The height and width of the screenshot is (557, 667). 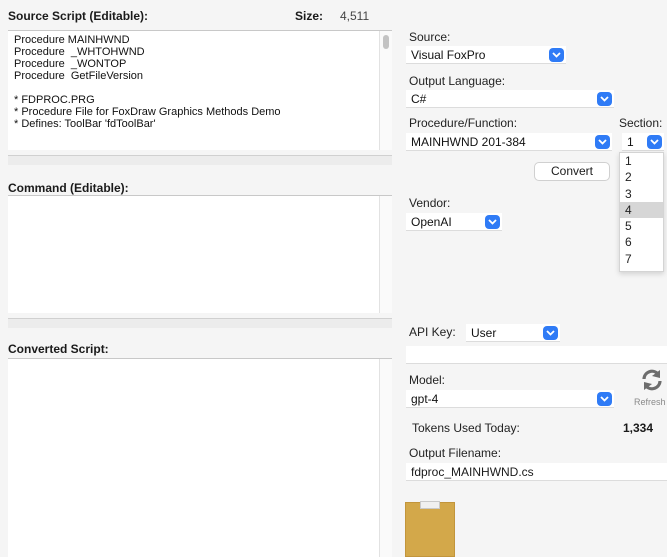 What do you see at coordinates (309, 16) in the screenshot?
I see `size-label: Size:` at bounding box center [309, 16].